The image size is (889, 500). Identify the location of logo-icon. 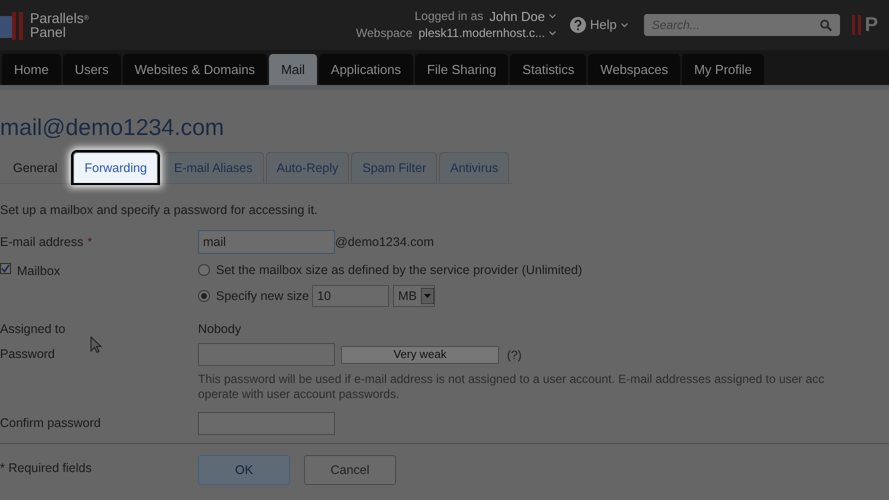
(13, 25).